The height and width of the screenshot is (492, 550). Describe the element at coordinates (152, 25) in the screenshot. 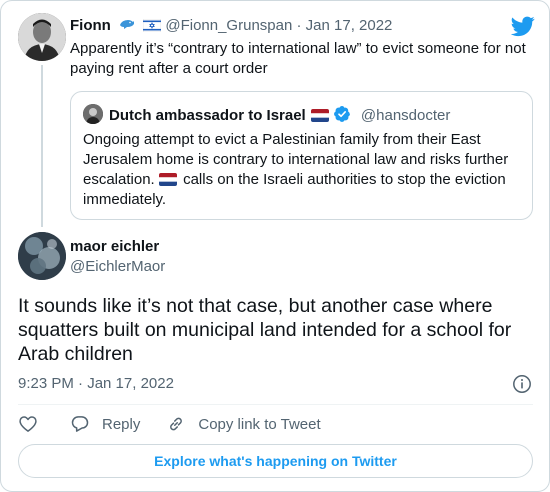

I see `israel-flag-icon` at that location.